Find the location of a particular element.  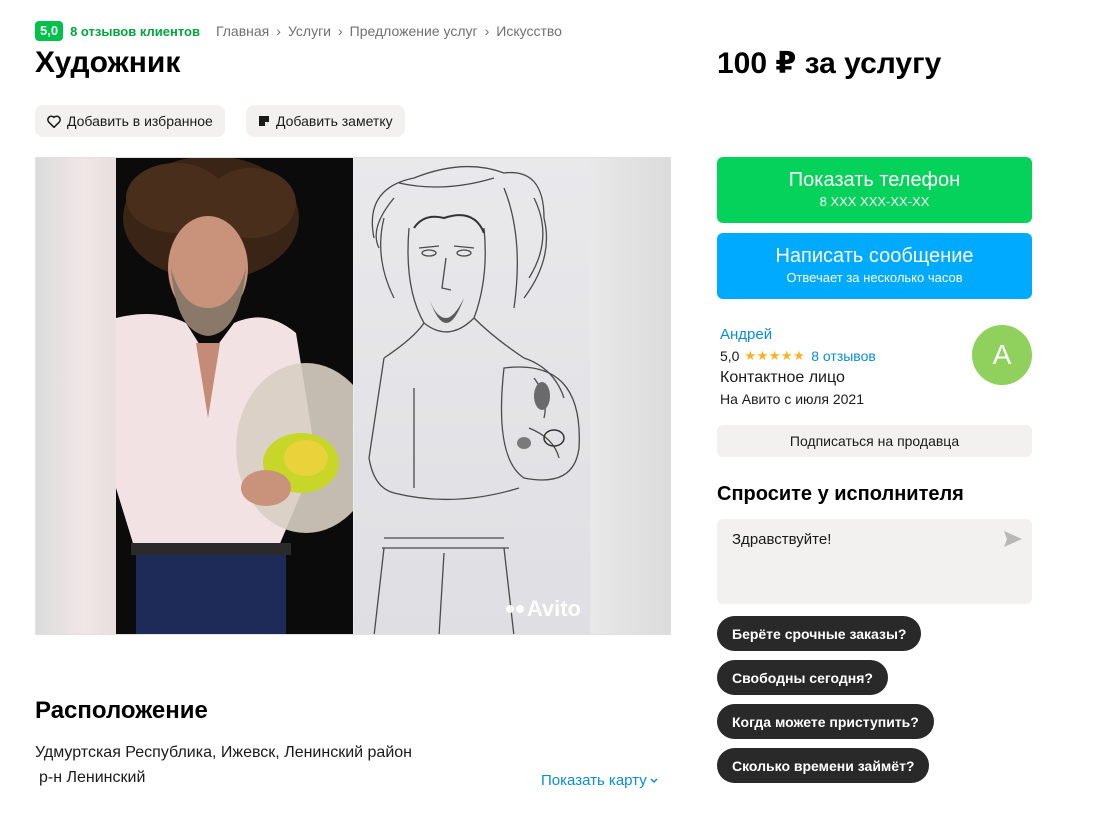

seller-role: Контактное лицо is located at coordinates (782, 377).